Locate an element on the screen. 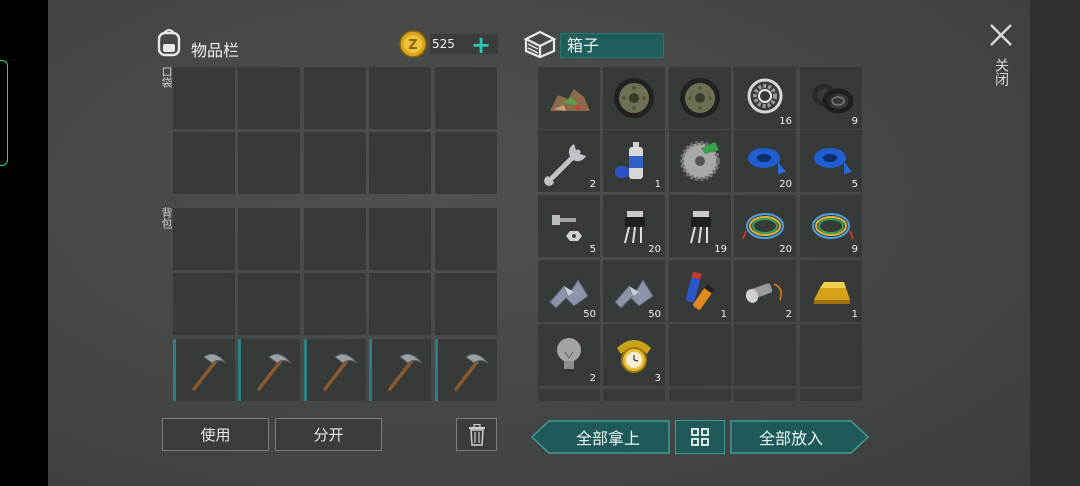 This screenshot has width=1080, height=486. coin-icon: Z is located at coordinates (413, 44).